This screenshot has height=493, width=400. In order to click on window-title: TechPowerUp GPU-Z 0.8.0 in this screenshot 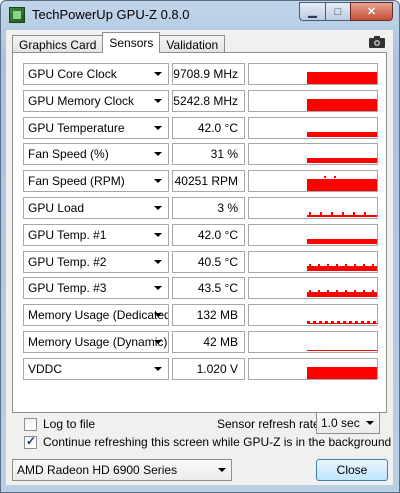, I will do `click(111, 14)`.